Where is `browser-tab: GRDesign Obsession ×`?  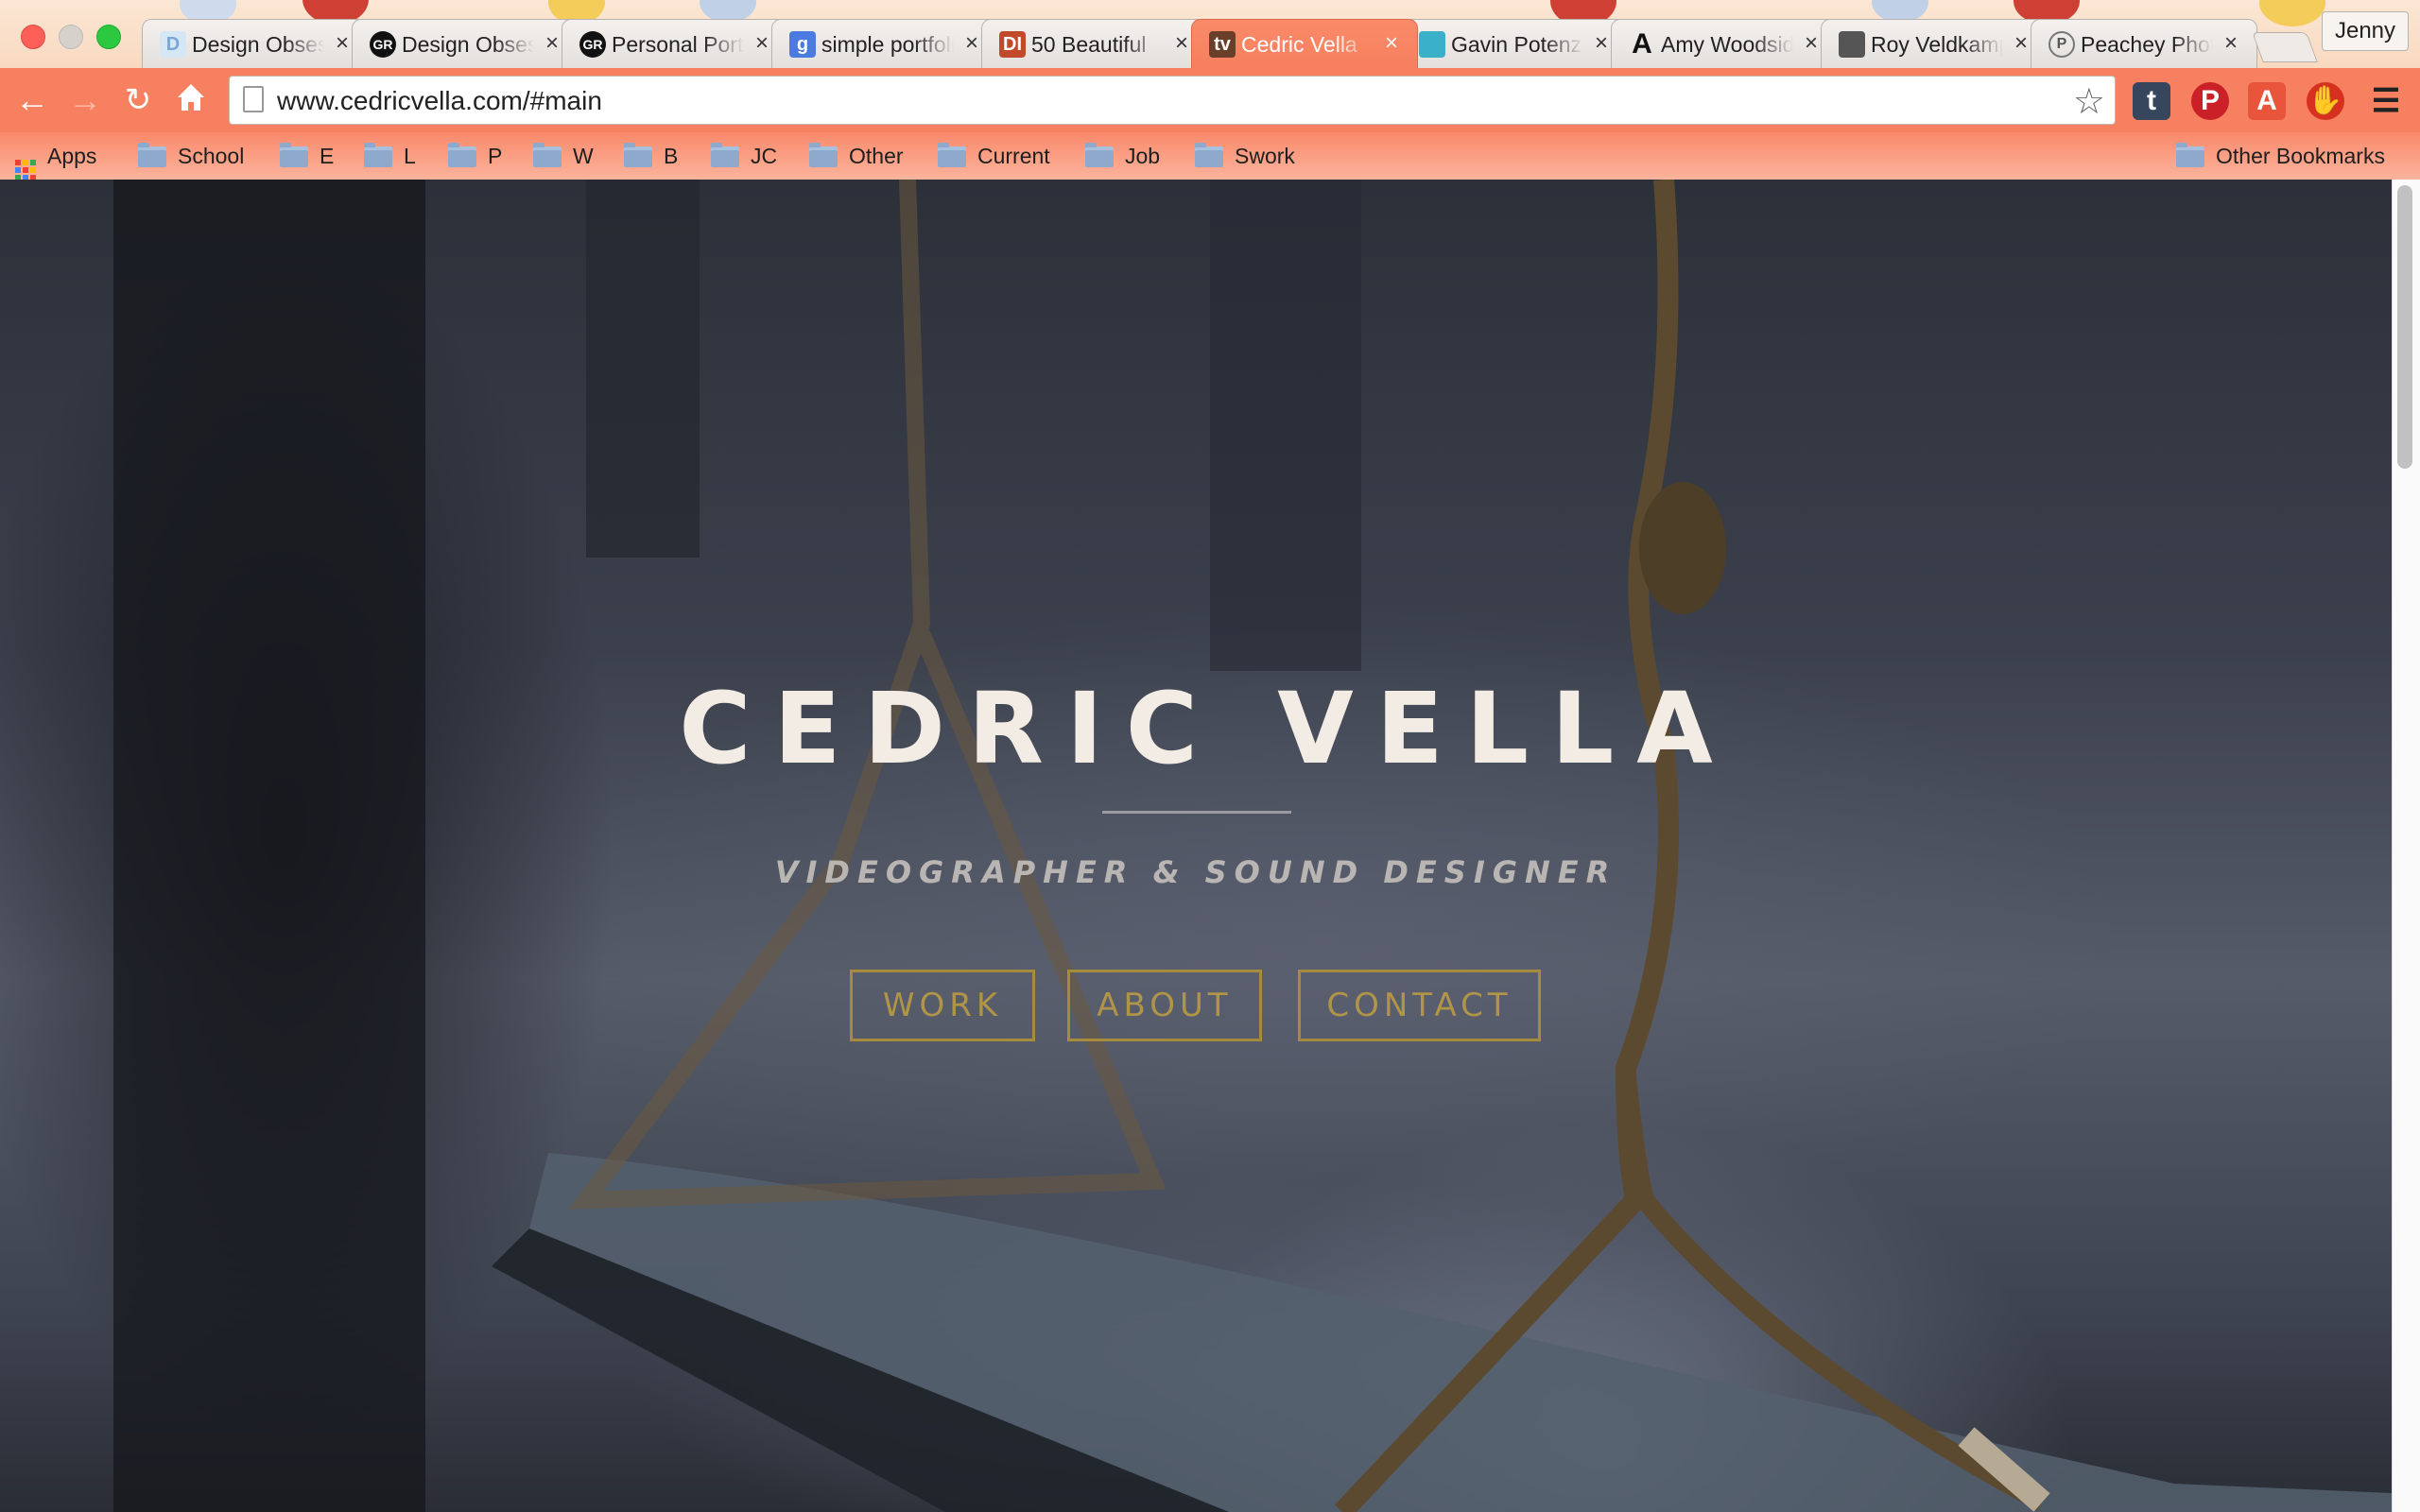 browser-tab: GRDesign Obsession × is located at coordinates (465, 43).